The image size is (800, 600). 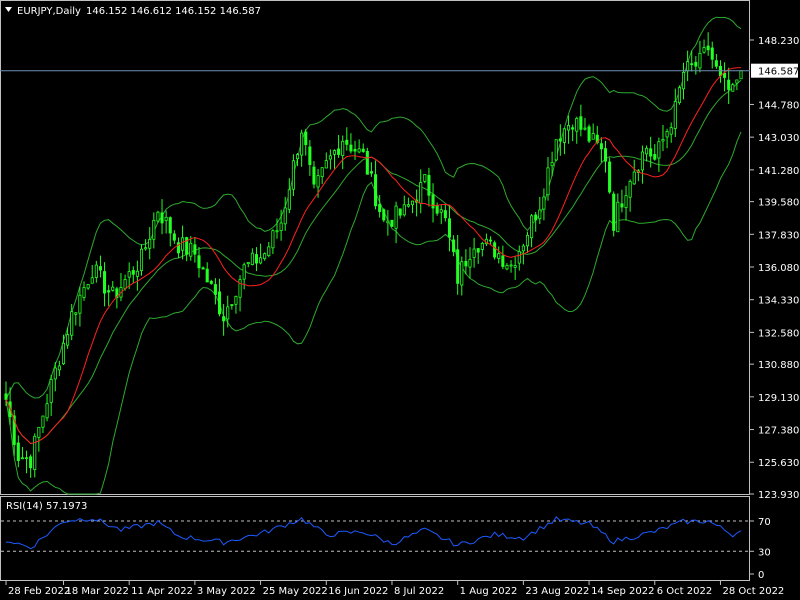 I want to click on time-tick-label: 16 Jun 2022, so click(x=358, y=591).